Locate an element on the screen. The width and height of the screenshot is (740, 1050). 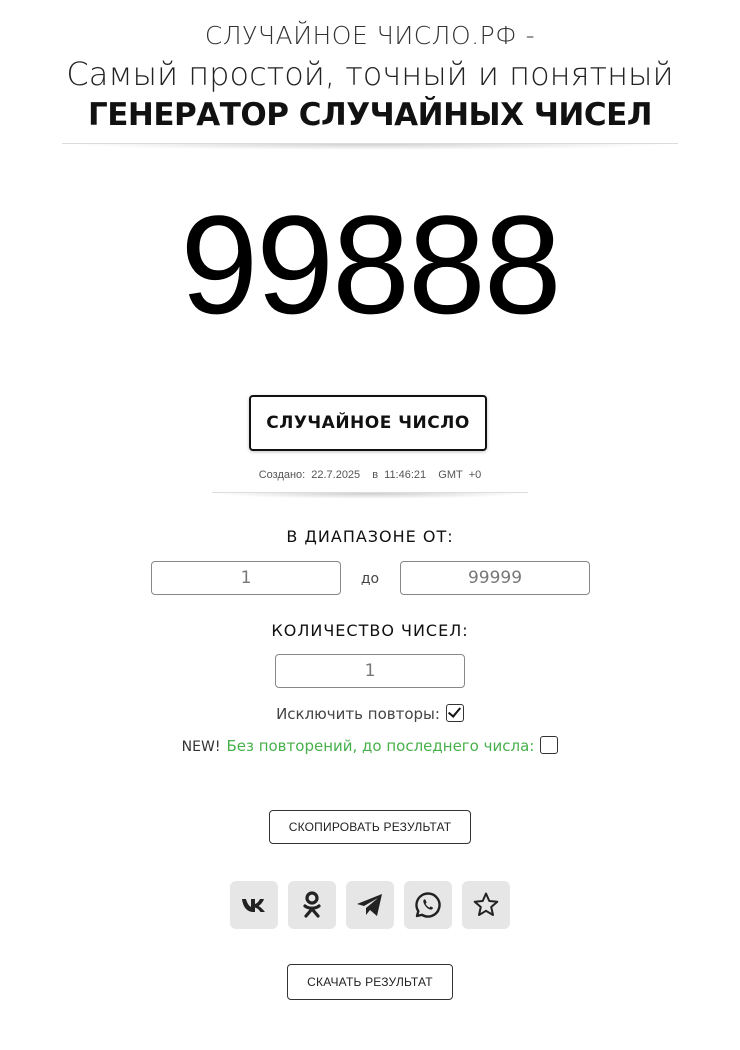
created-time: 11:46:21 is located at coordinates (405, 475).